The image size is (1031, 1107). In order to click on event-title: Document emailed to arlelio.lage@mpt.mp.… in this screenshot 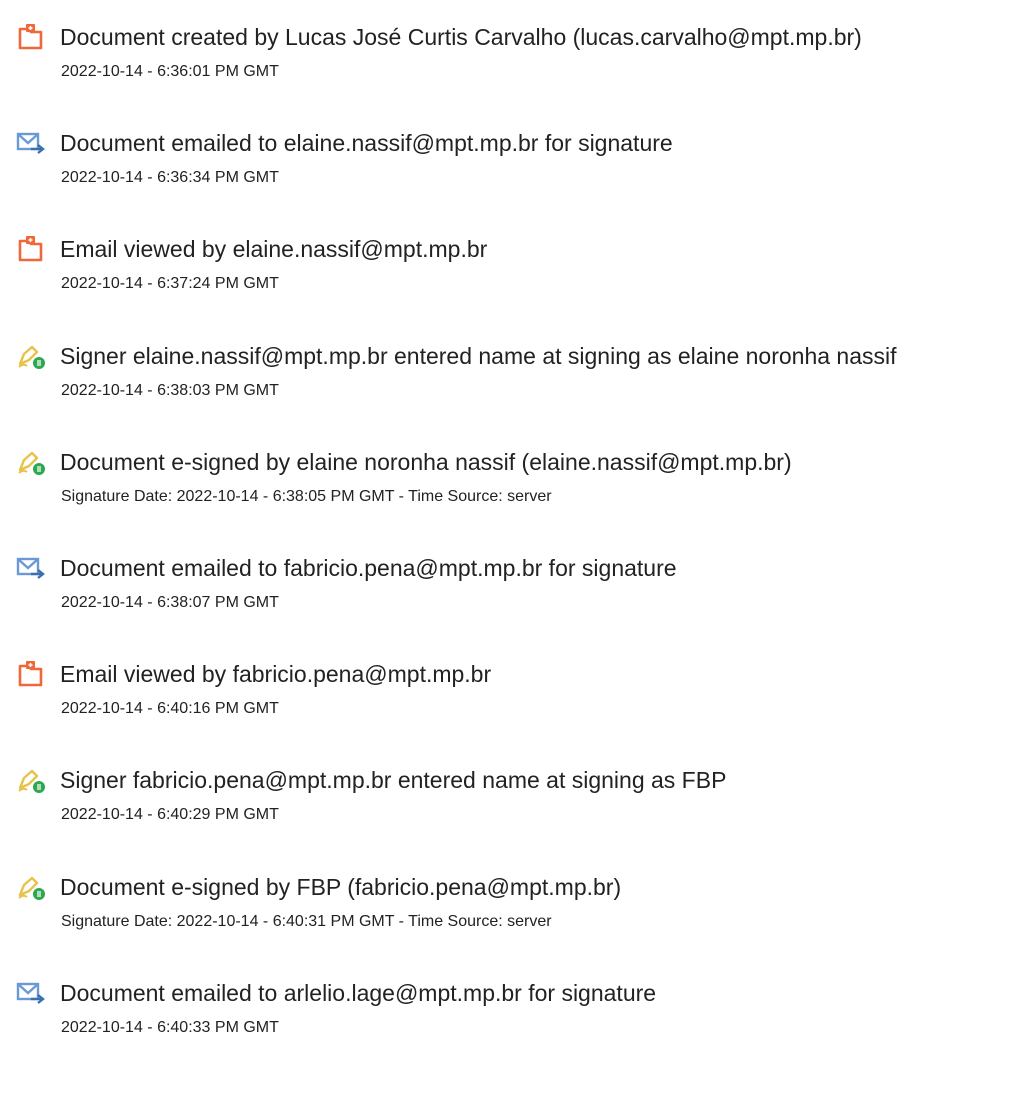, I will do `click(358, 993)`.